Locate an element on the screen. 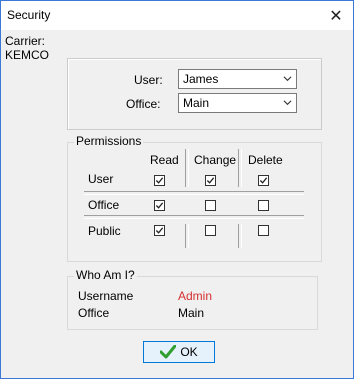  column-delete: Delete is located at coordinates (265, 160).